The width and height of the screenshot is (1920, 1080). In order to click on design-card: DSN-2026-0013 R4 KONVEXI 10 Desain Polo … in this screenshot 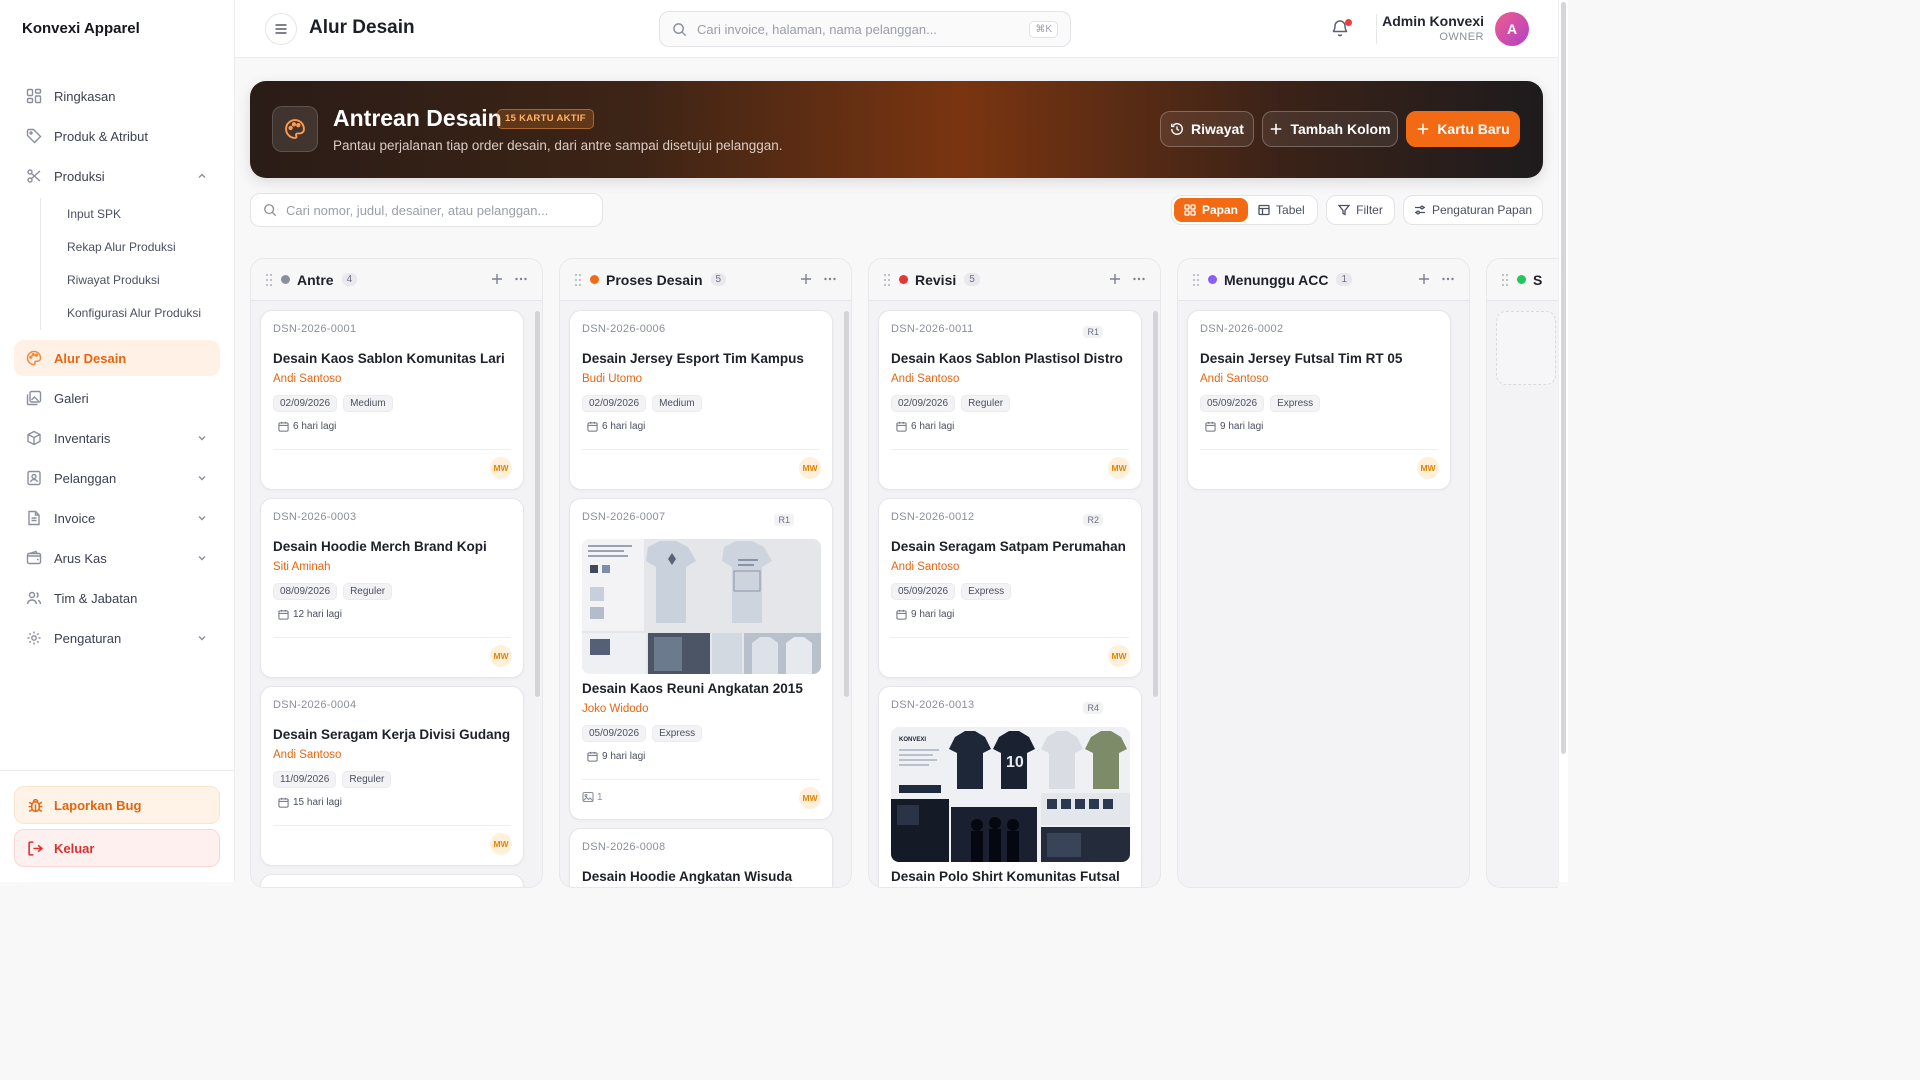, I will do `click(1010, 786)`.